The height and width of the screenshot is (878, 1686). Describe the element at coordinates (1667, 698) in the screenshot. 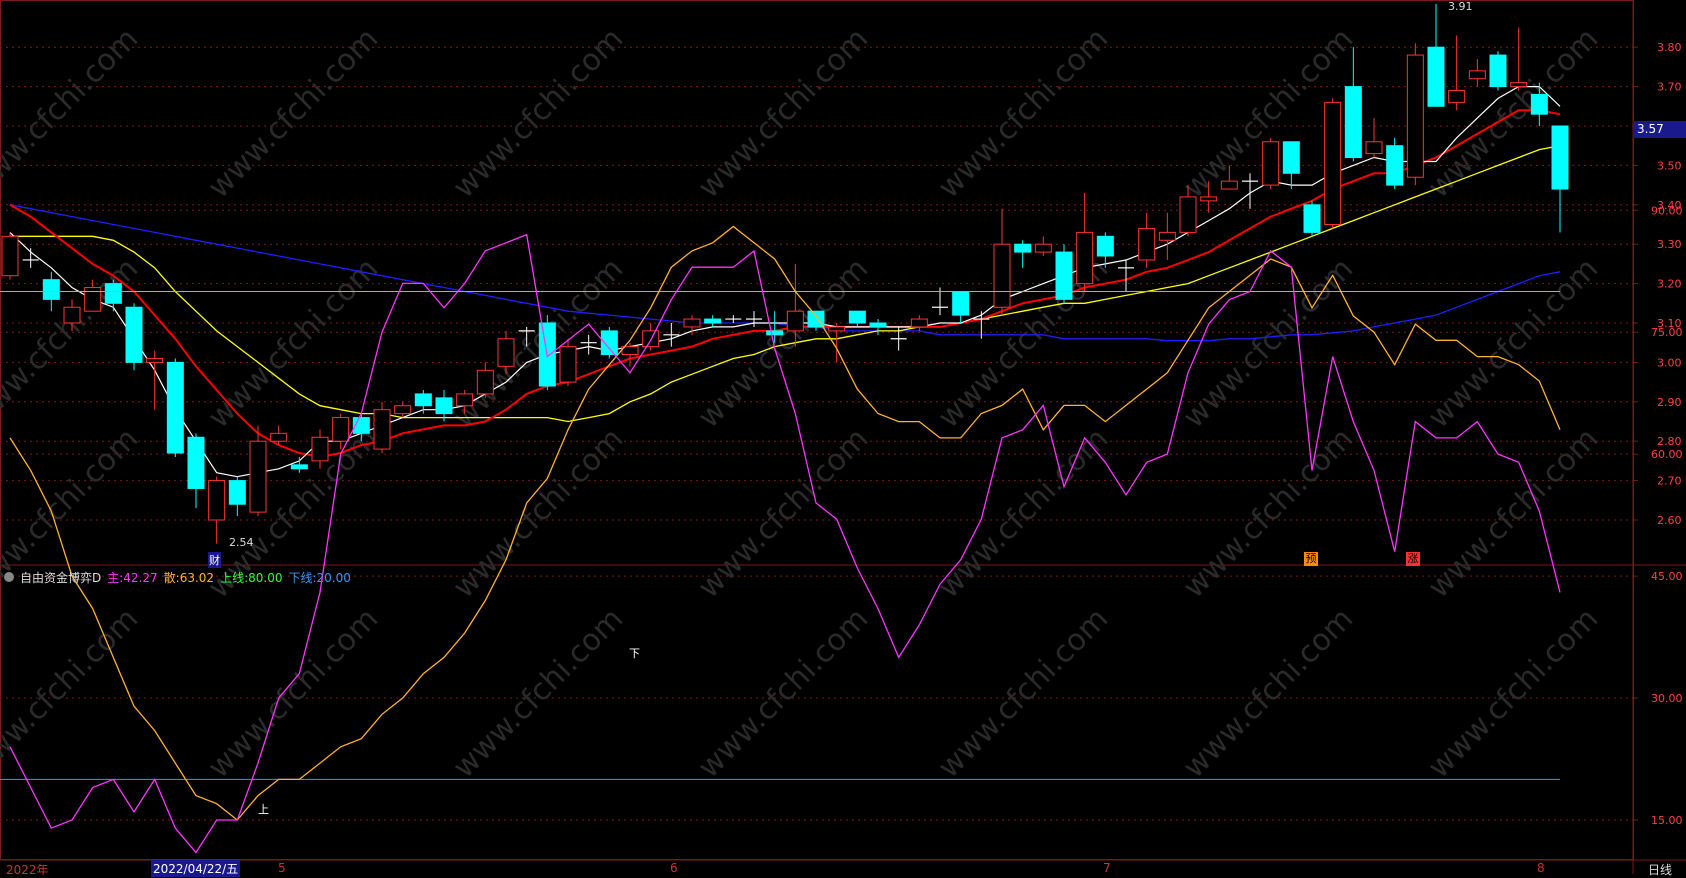

I see `indicator-tick-label: 30.00` at that location.